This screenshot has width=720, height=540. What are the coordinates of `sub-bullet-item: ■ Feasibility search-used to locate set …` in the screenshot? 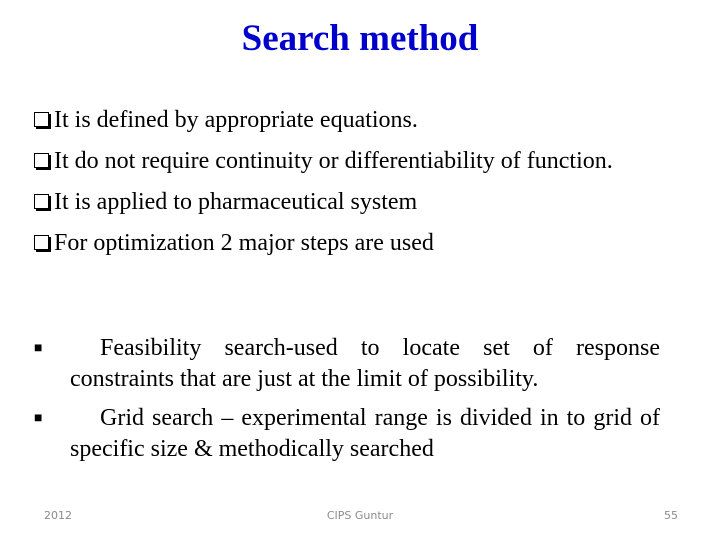 It's located at (347, 364).